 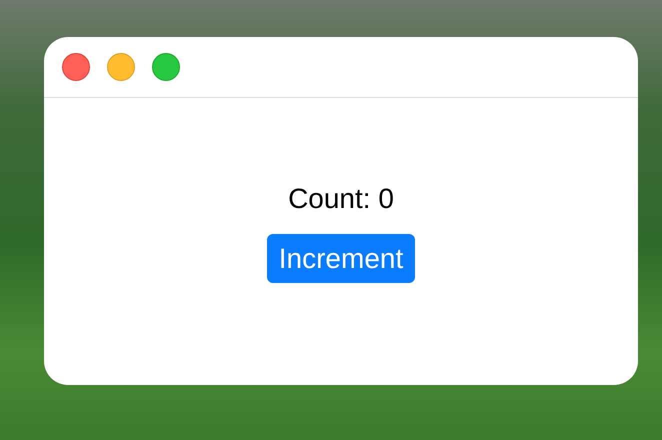 What do you see at coordinates (166, 67) in the screenshot?
I see `zoom-button` at bounding box center [166, 67].